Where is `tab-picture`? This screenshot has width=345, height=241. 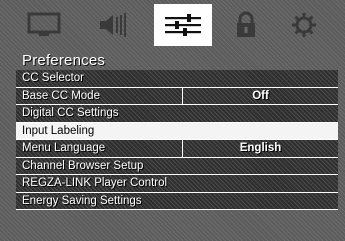
tab-picture is located at coordinates (44, 25).